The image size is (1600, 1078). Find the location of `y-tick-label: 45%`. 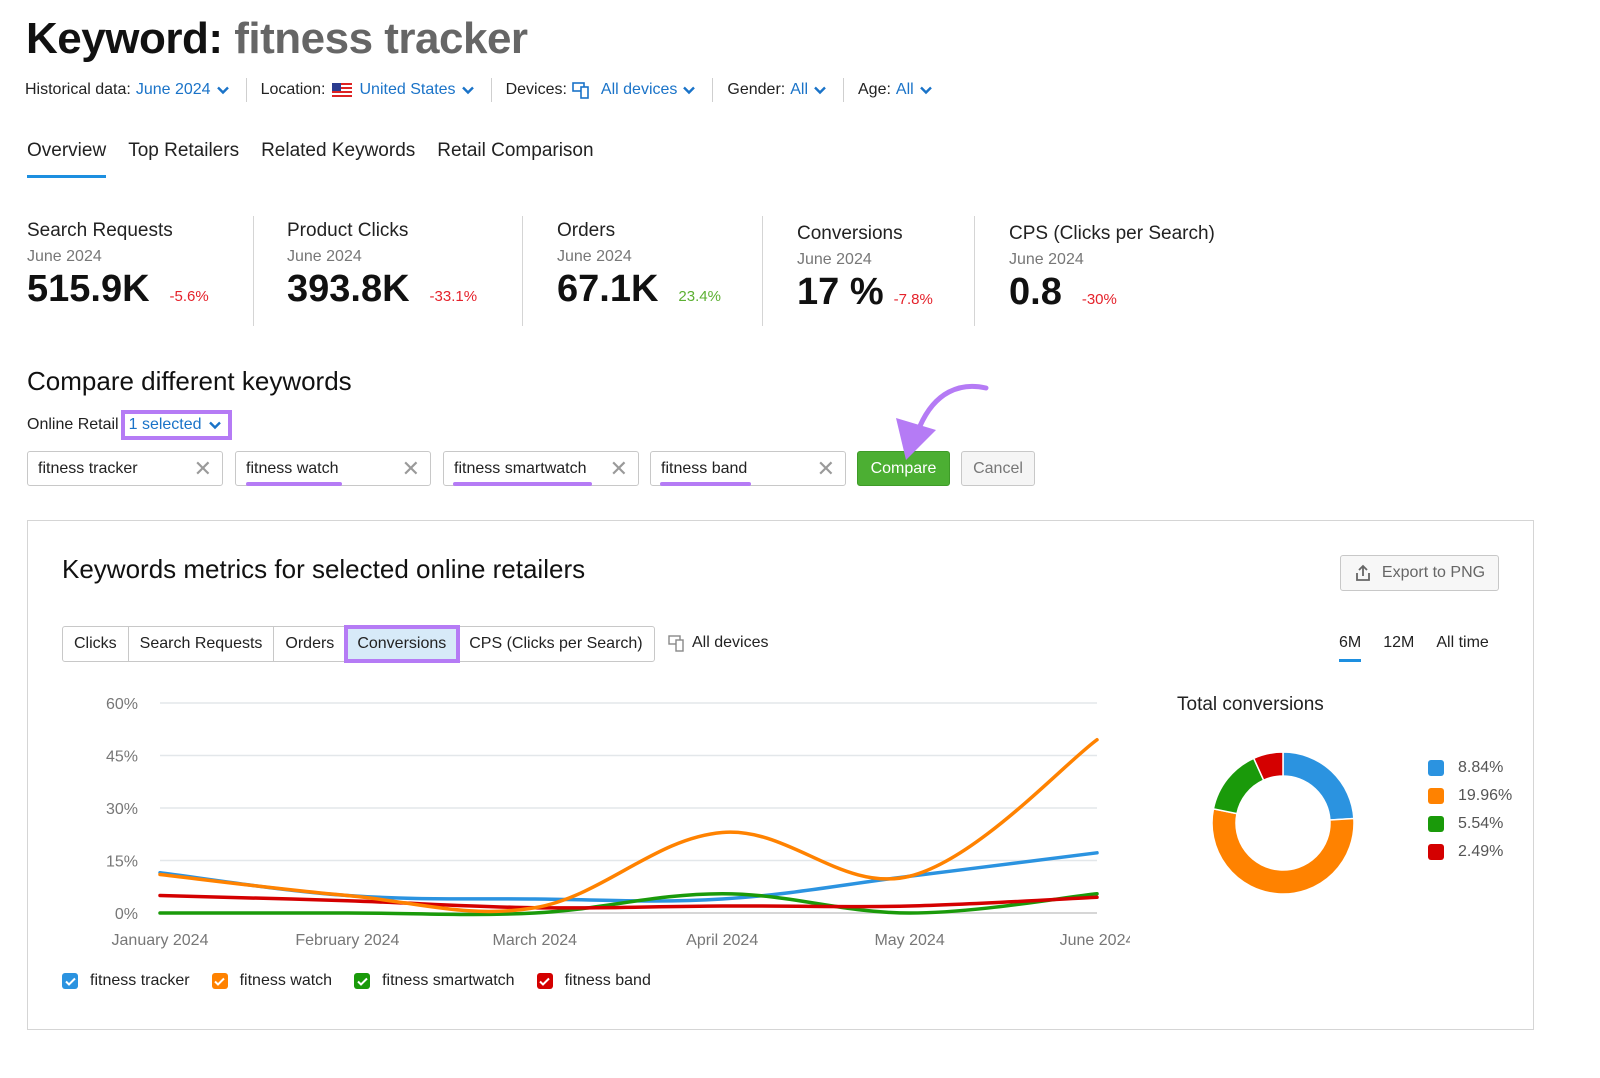

y-tick-label: 45% is located at coordinates (122, 757).